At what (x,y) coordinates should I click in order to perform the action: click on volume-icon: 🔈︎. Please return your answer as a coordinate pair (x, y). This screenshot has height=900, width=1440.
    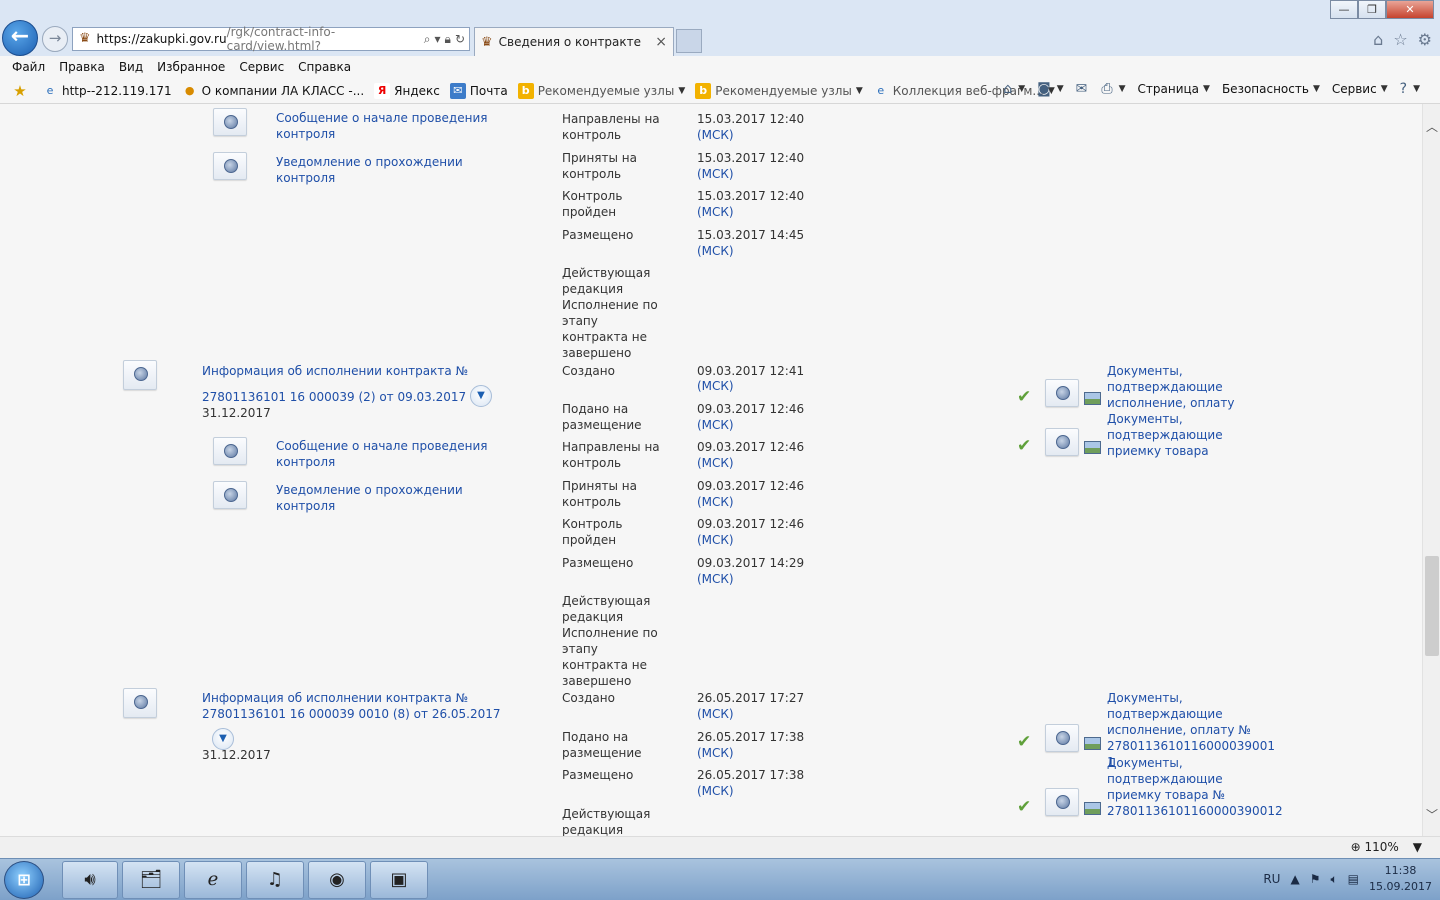
    Looking at the image, I should click on (1333, 879).